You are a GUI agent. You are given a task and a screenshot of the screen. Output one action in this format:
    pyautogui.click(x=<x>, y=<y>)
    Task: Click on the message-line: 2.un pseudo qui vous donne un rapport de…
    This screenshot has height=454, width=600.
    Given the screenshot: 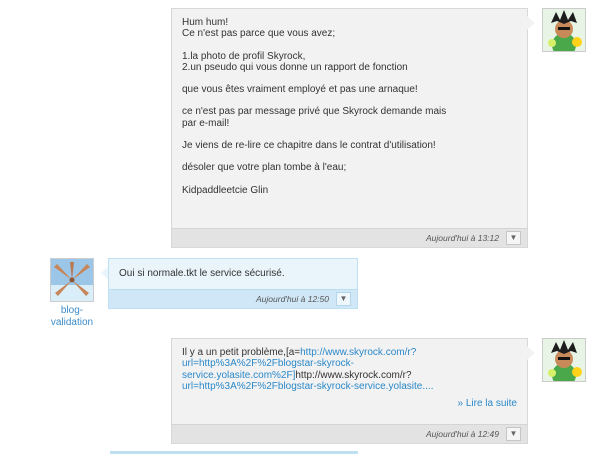 What is the action you would take?
    pyautogui.click(x=295, y=67)
    